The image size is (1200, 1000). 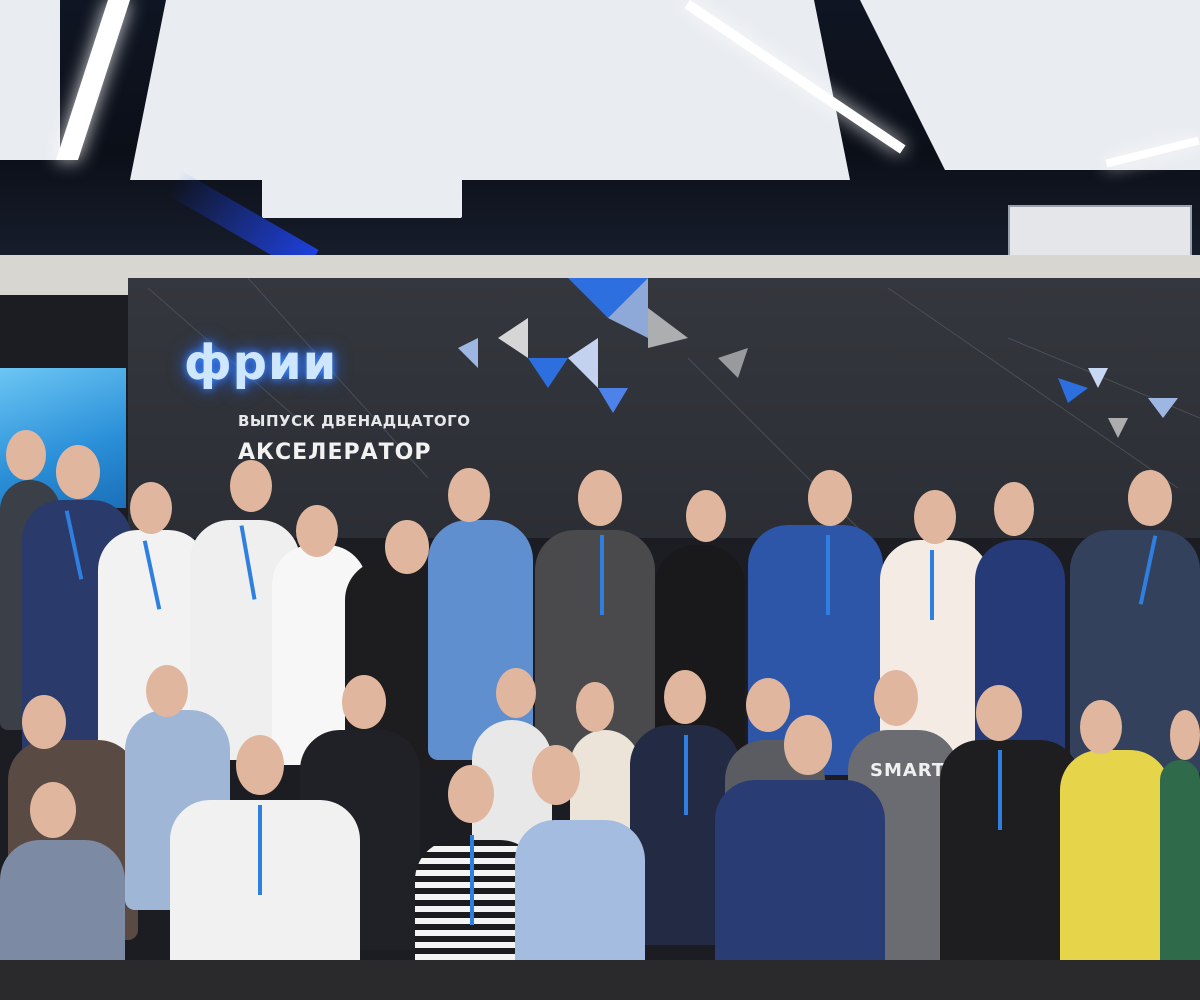 I want to click on friи-logo: фрии, so click(x=261, y=363).